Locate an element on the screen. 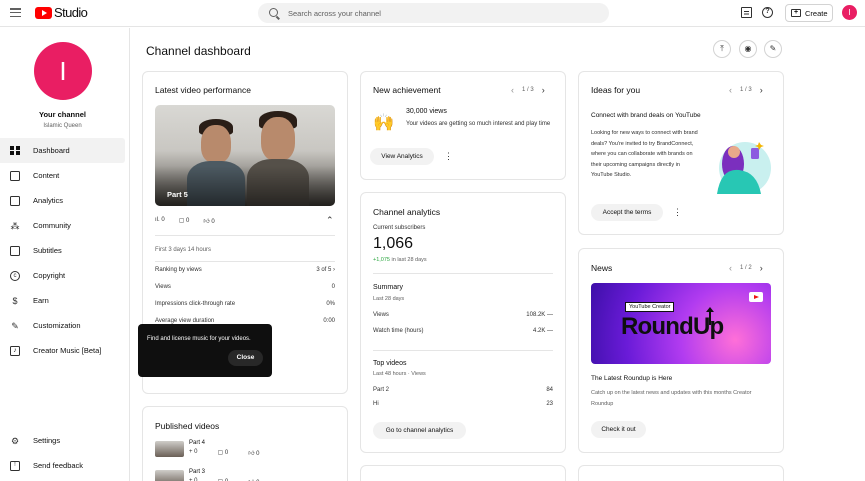 This screenshot has height=481, width=865. sidebar-item-creator-music: ♪ Creator Music [Beta] is located at coordinates (62, 350).